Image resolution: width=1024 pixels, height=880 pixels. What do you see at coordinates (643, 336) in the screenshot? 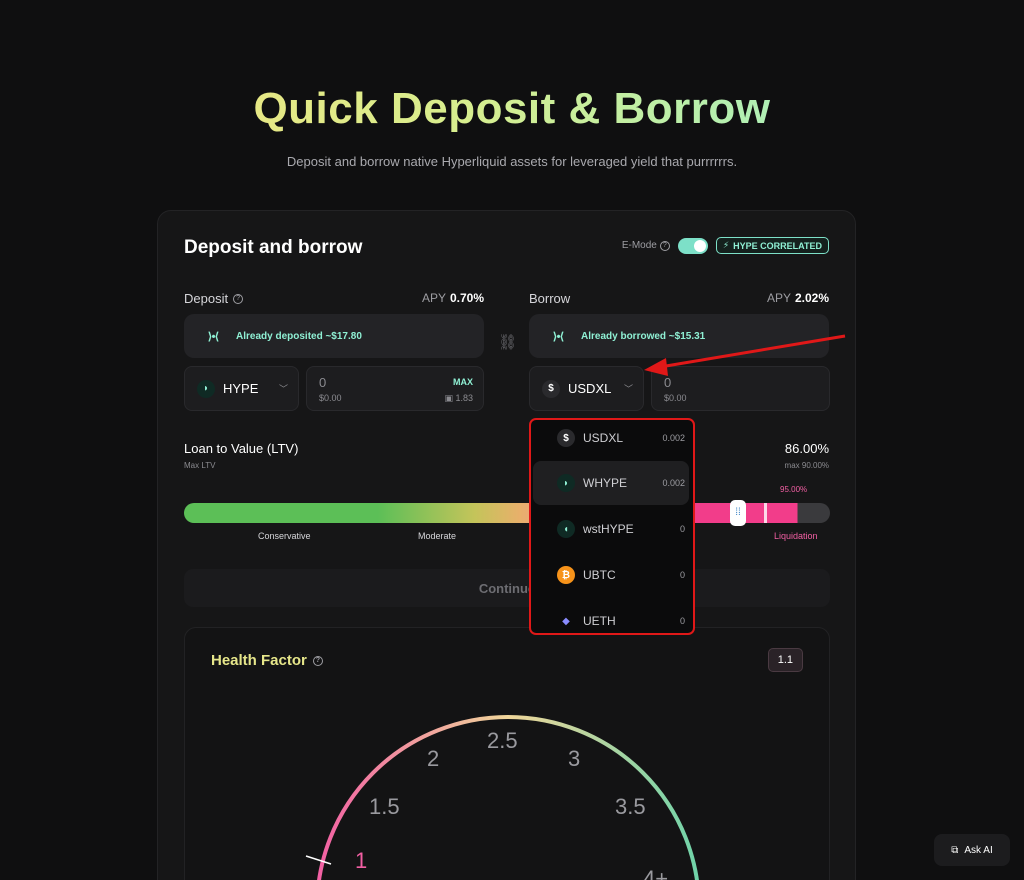
I see `already-borrowed-text: Already borrowed ~$15.31` at bounding box center [643, 336].